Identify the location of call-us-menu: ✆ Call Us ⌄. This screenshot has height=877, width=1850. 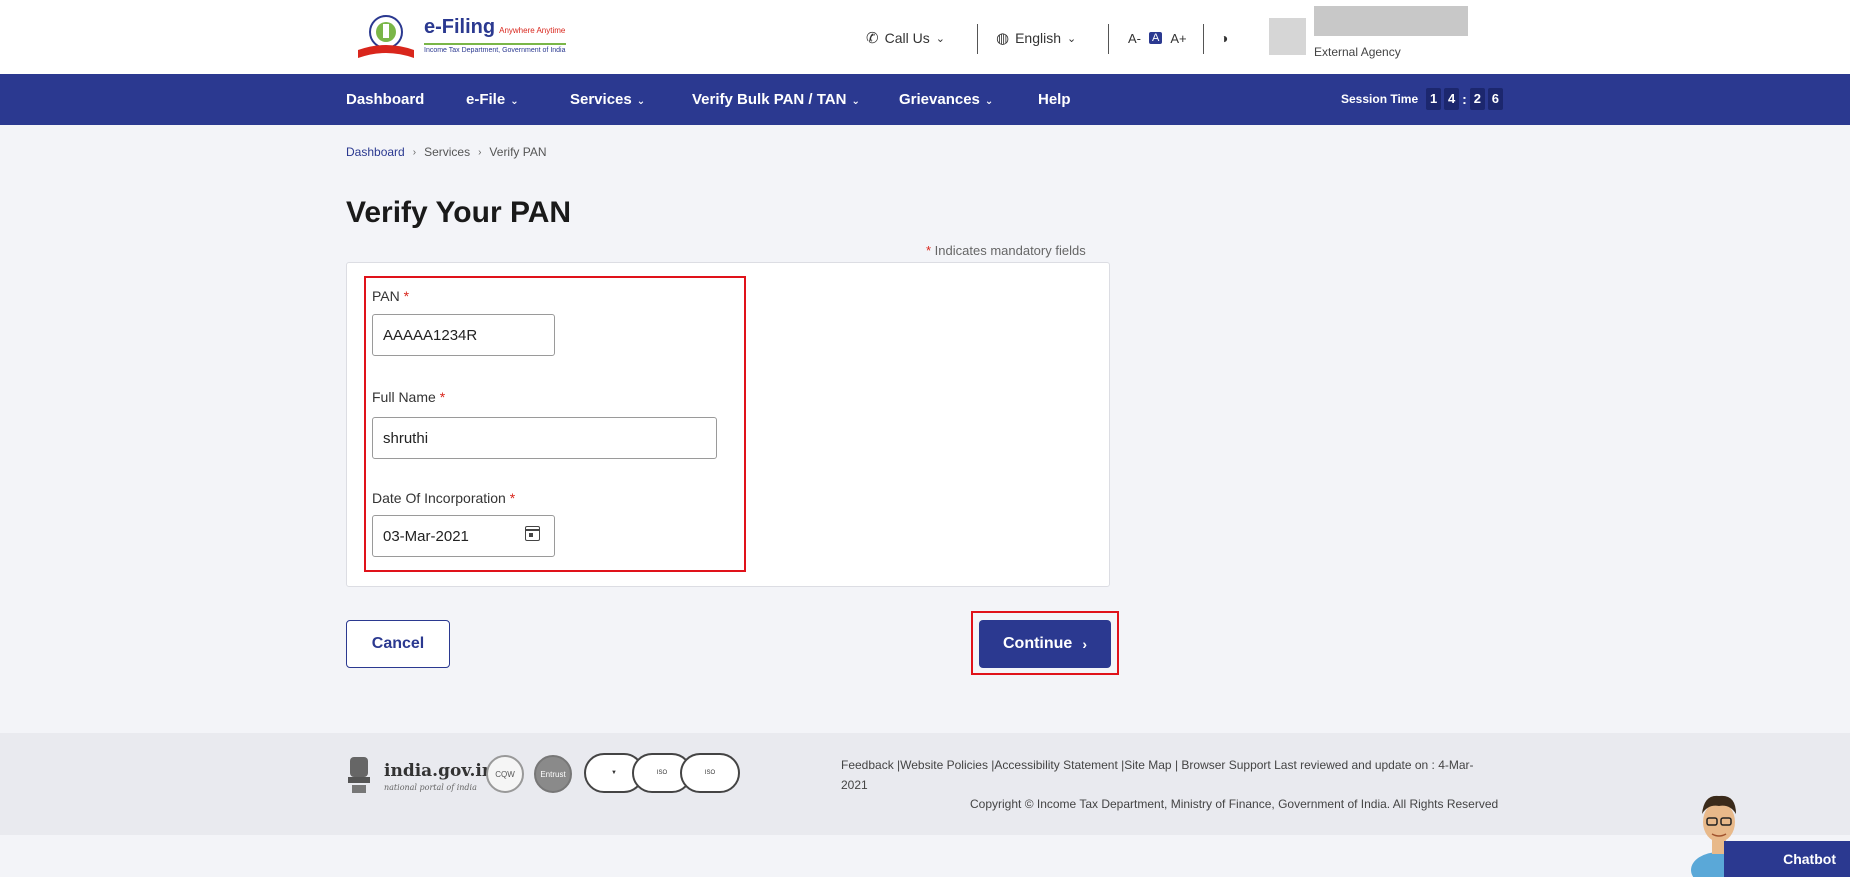
(905, 38).